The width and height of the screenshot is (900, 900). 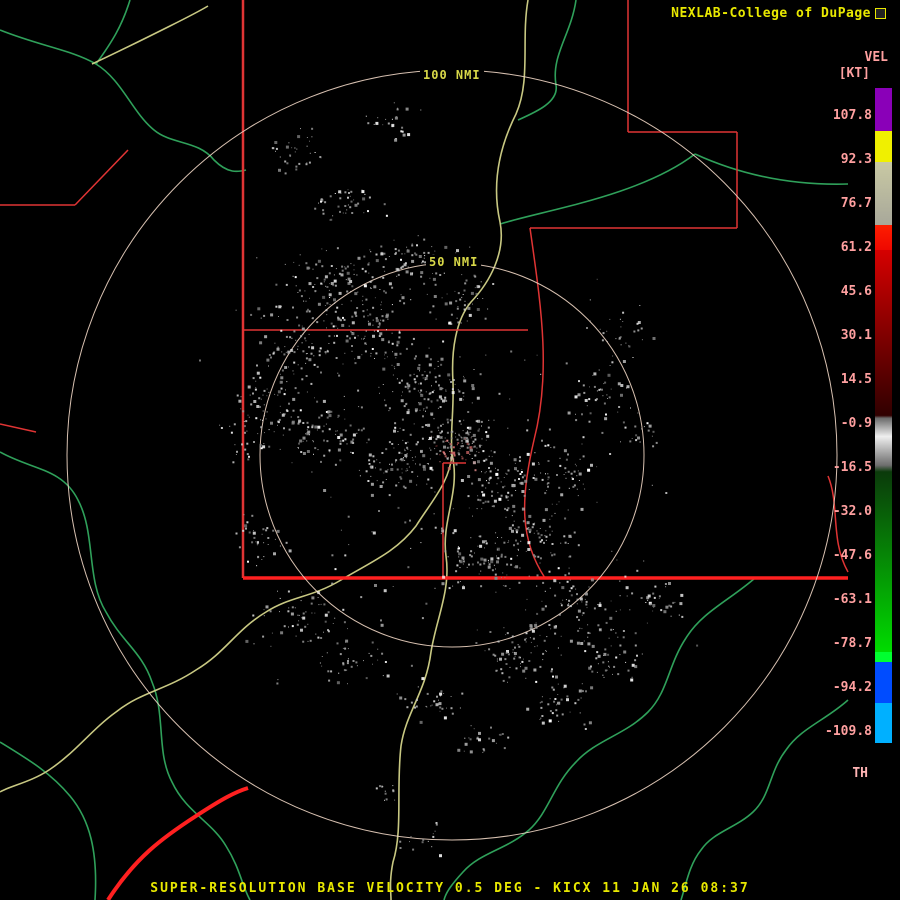 I want to click on range-ring-label-50nmi: 50 NMI, so click(x=454, y=262).